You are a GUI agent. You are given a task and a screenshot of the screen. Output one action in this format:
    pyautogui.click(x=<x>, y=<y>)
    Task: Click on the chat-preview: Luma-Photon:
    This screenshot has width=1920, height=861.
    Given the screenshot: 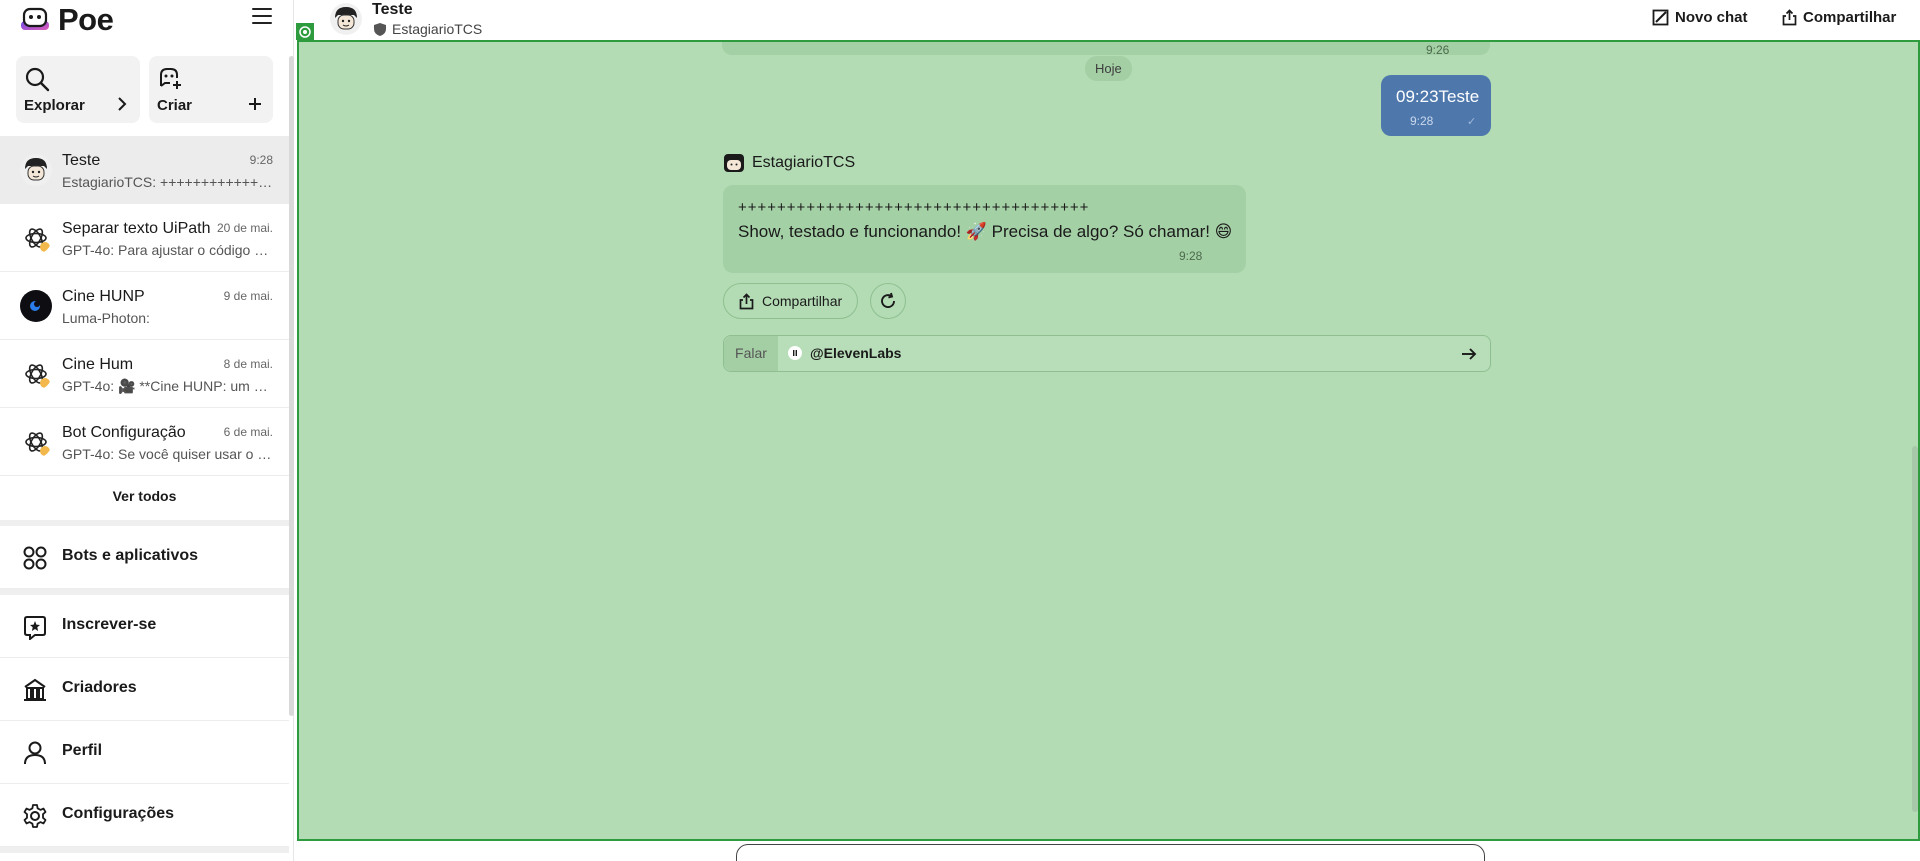 What is the action you would take?
    pyautogui.click(x=106, y=318)
    